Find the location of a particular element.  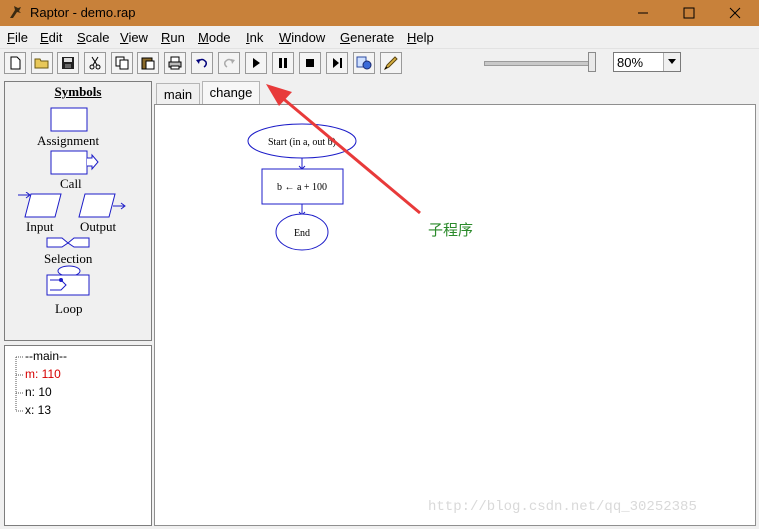

pen-icon is located at coordinates (390, 63).